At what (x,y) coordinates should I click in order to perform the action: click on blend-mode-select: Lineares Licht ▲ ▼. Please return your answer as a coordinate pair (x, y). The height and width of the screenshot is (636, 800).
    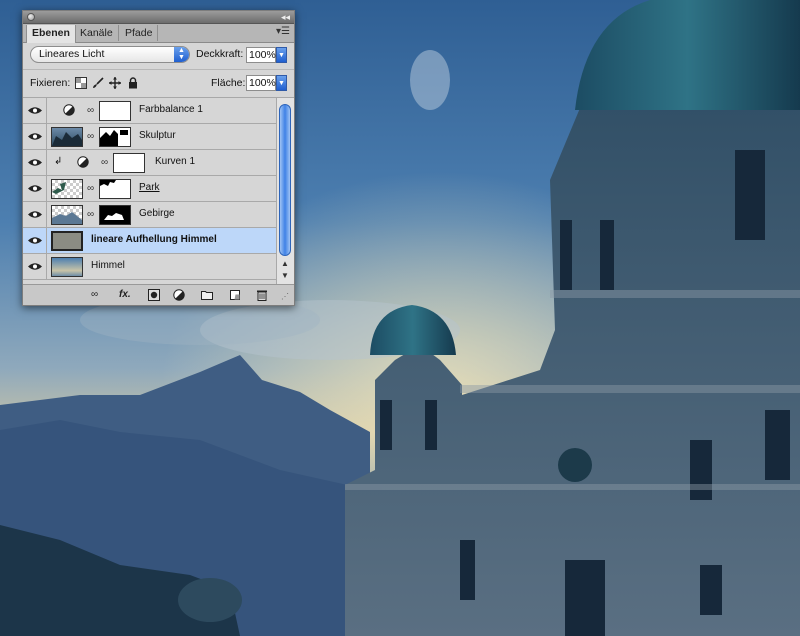
    Looking at the image, I should click on (110, 54).